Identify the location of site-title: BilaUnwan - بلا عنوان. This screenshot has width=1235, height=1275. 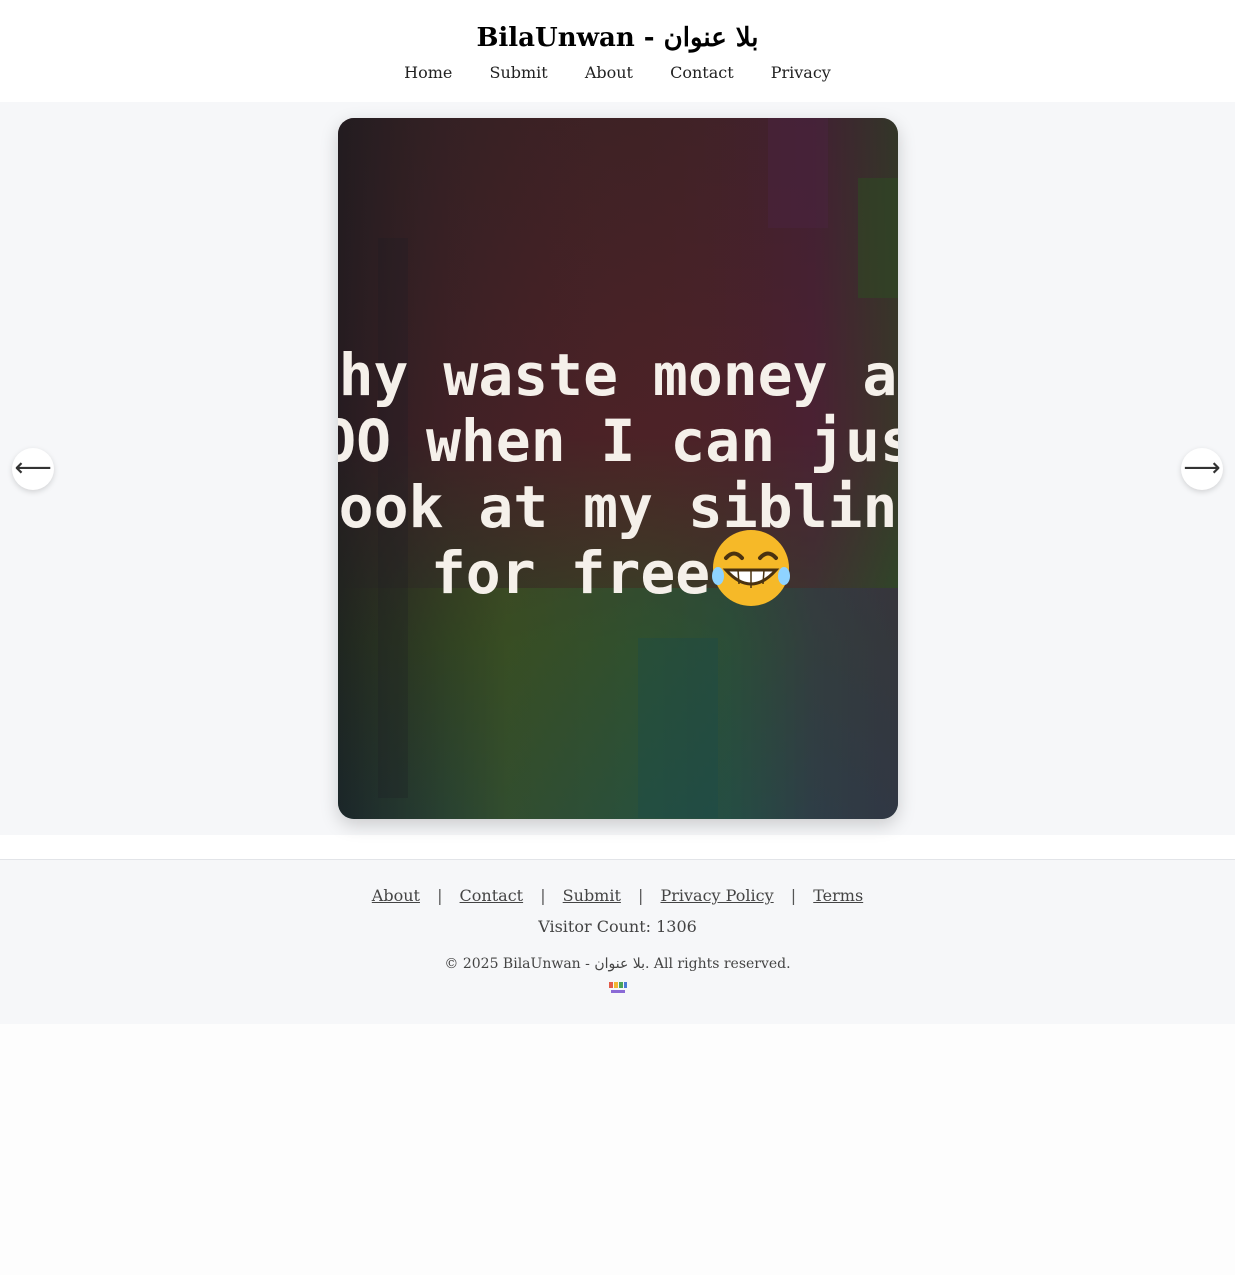
(617, 38).